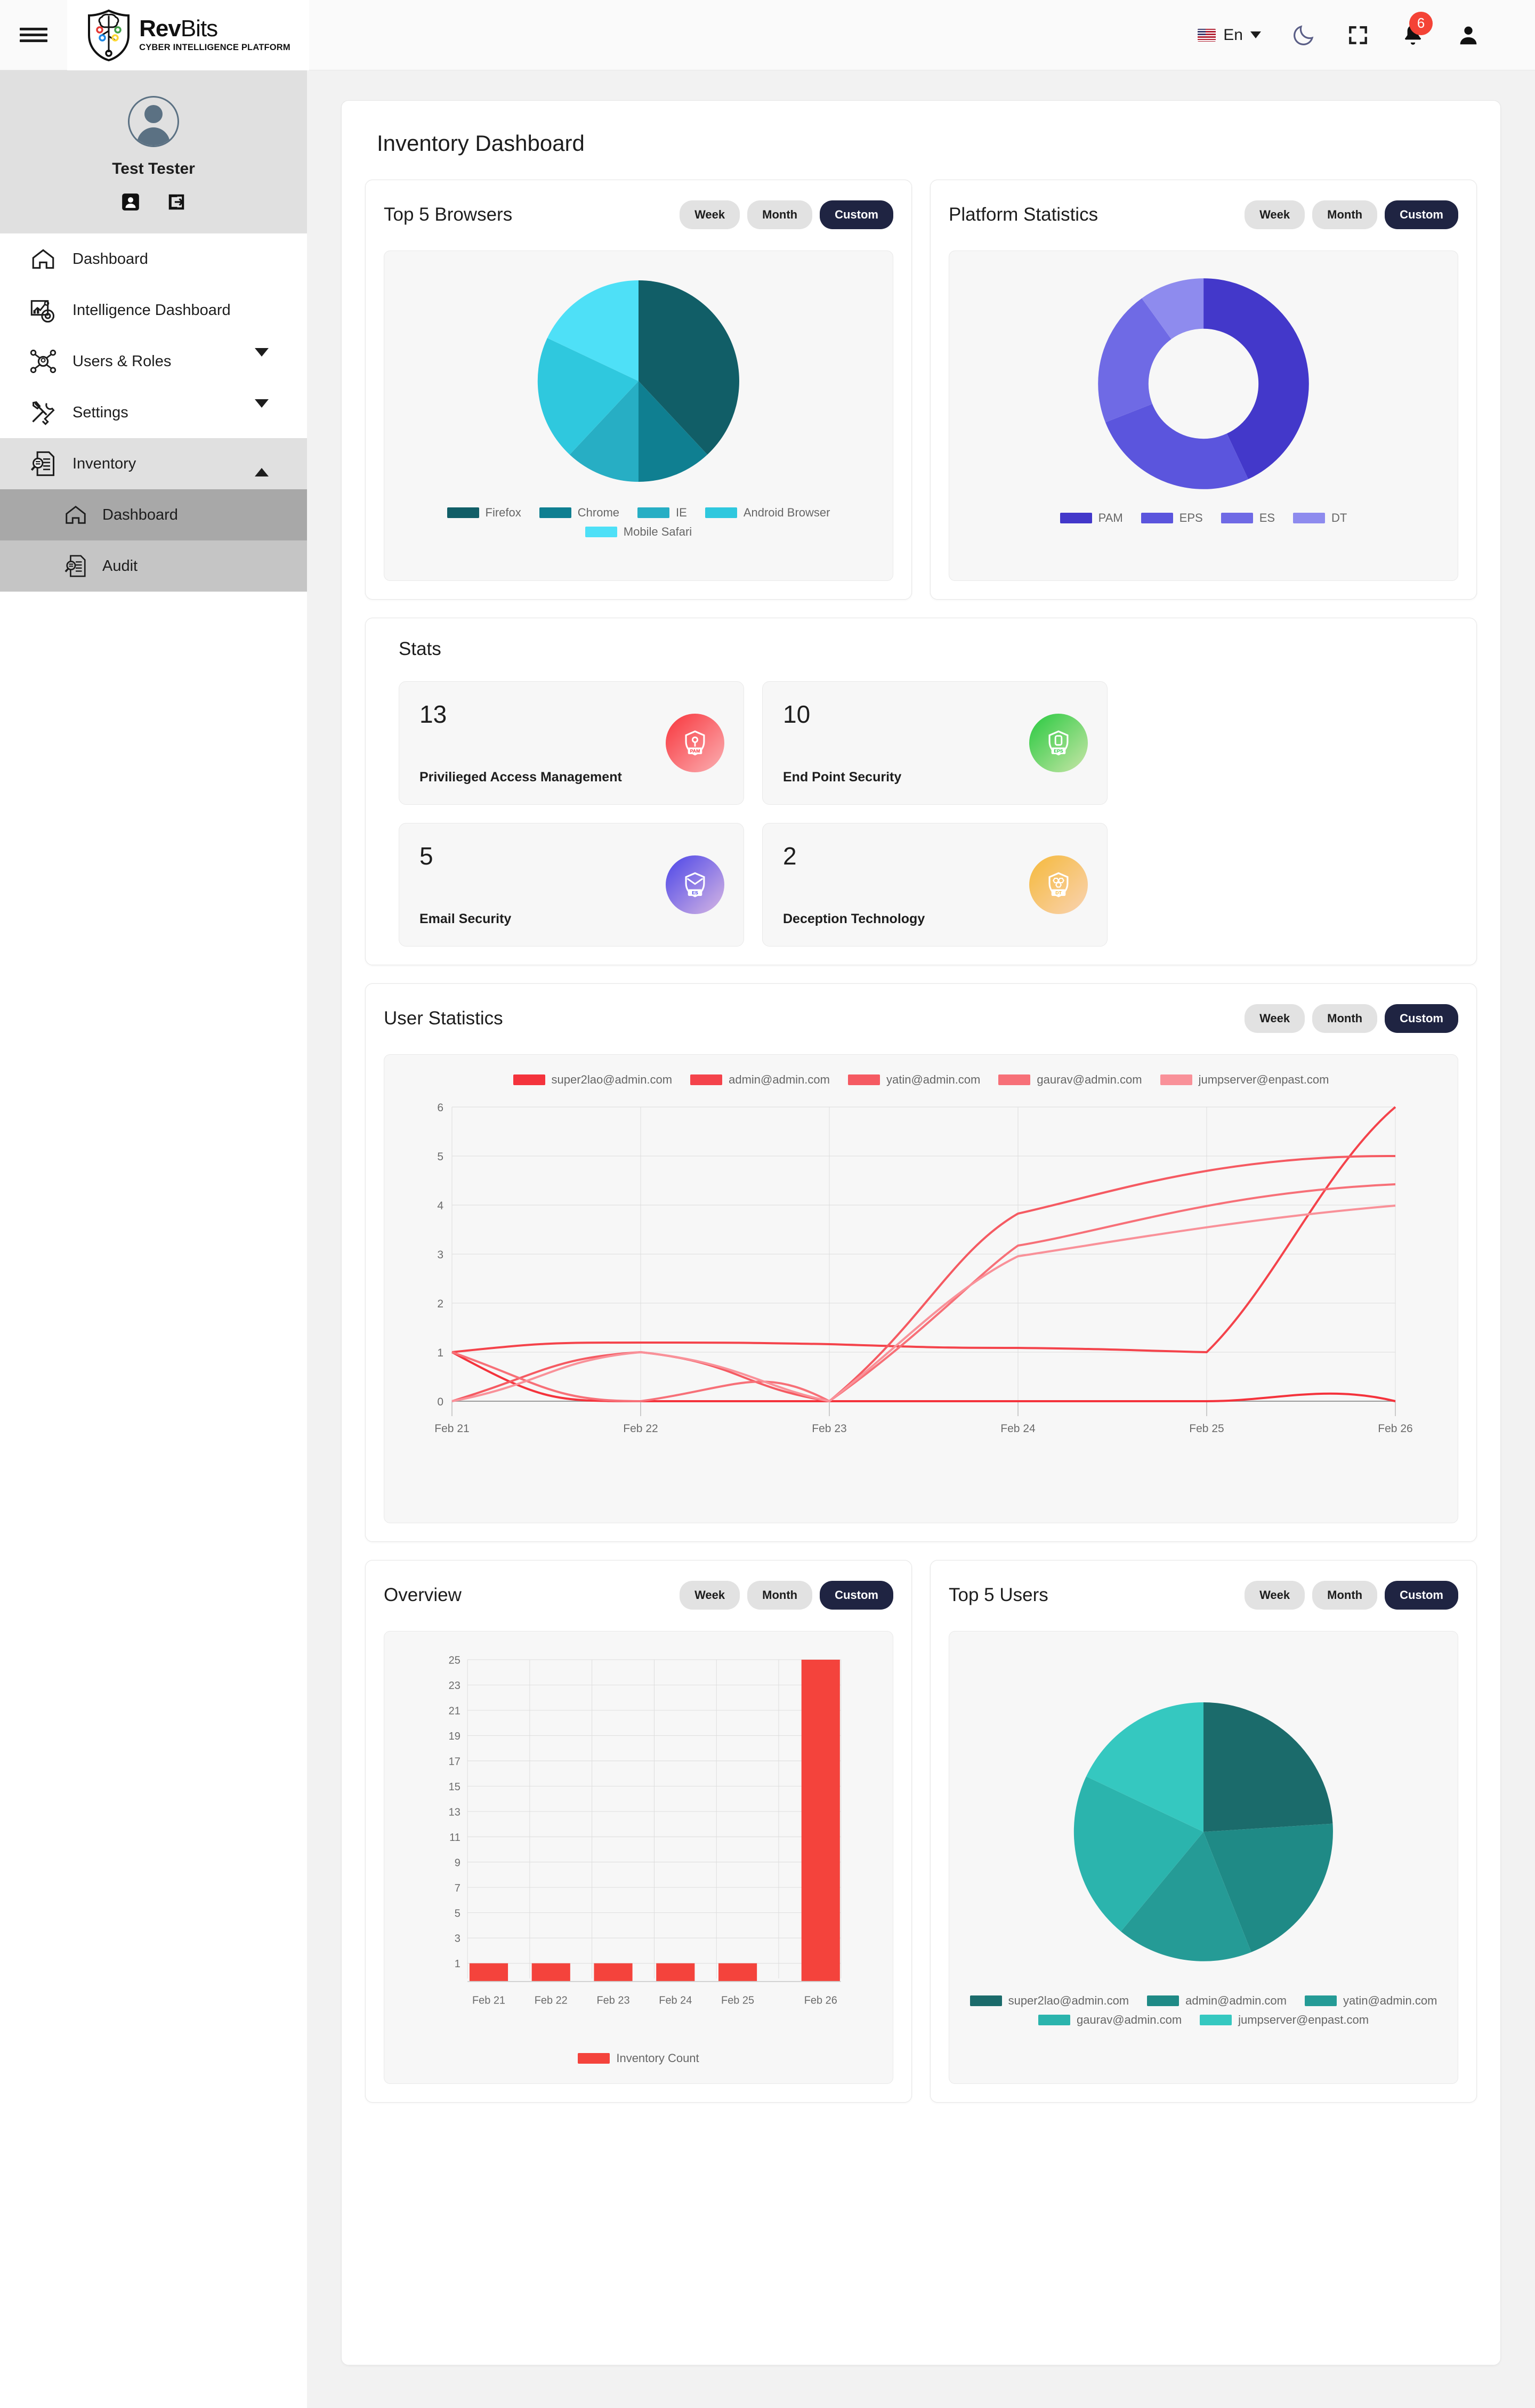  I want to click on profile-icon, so click(130, 202).